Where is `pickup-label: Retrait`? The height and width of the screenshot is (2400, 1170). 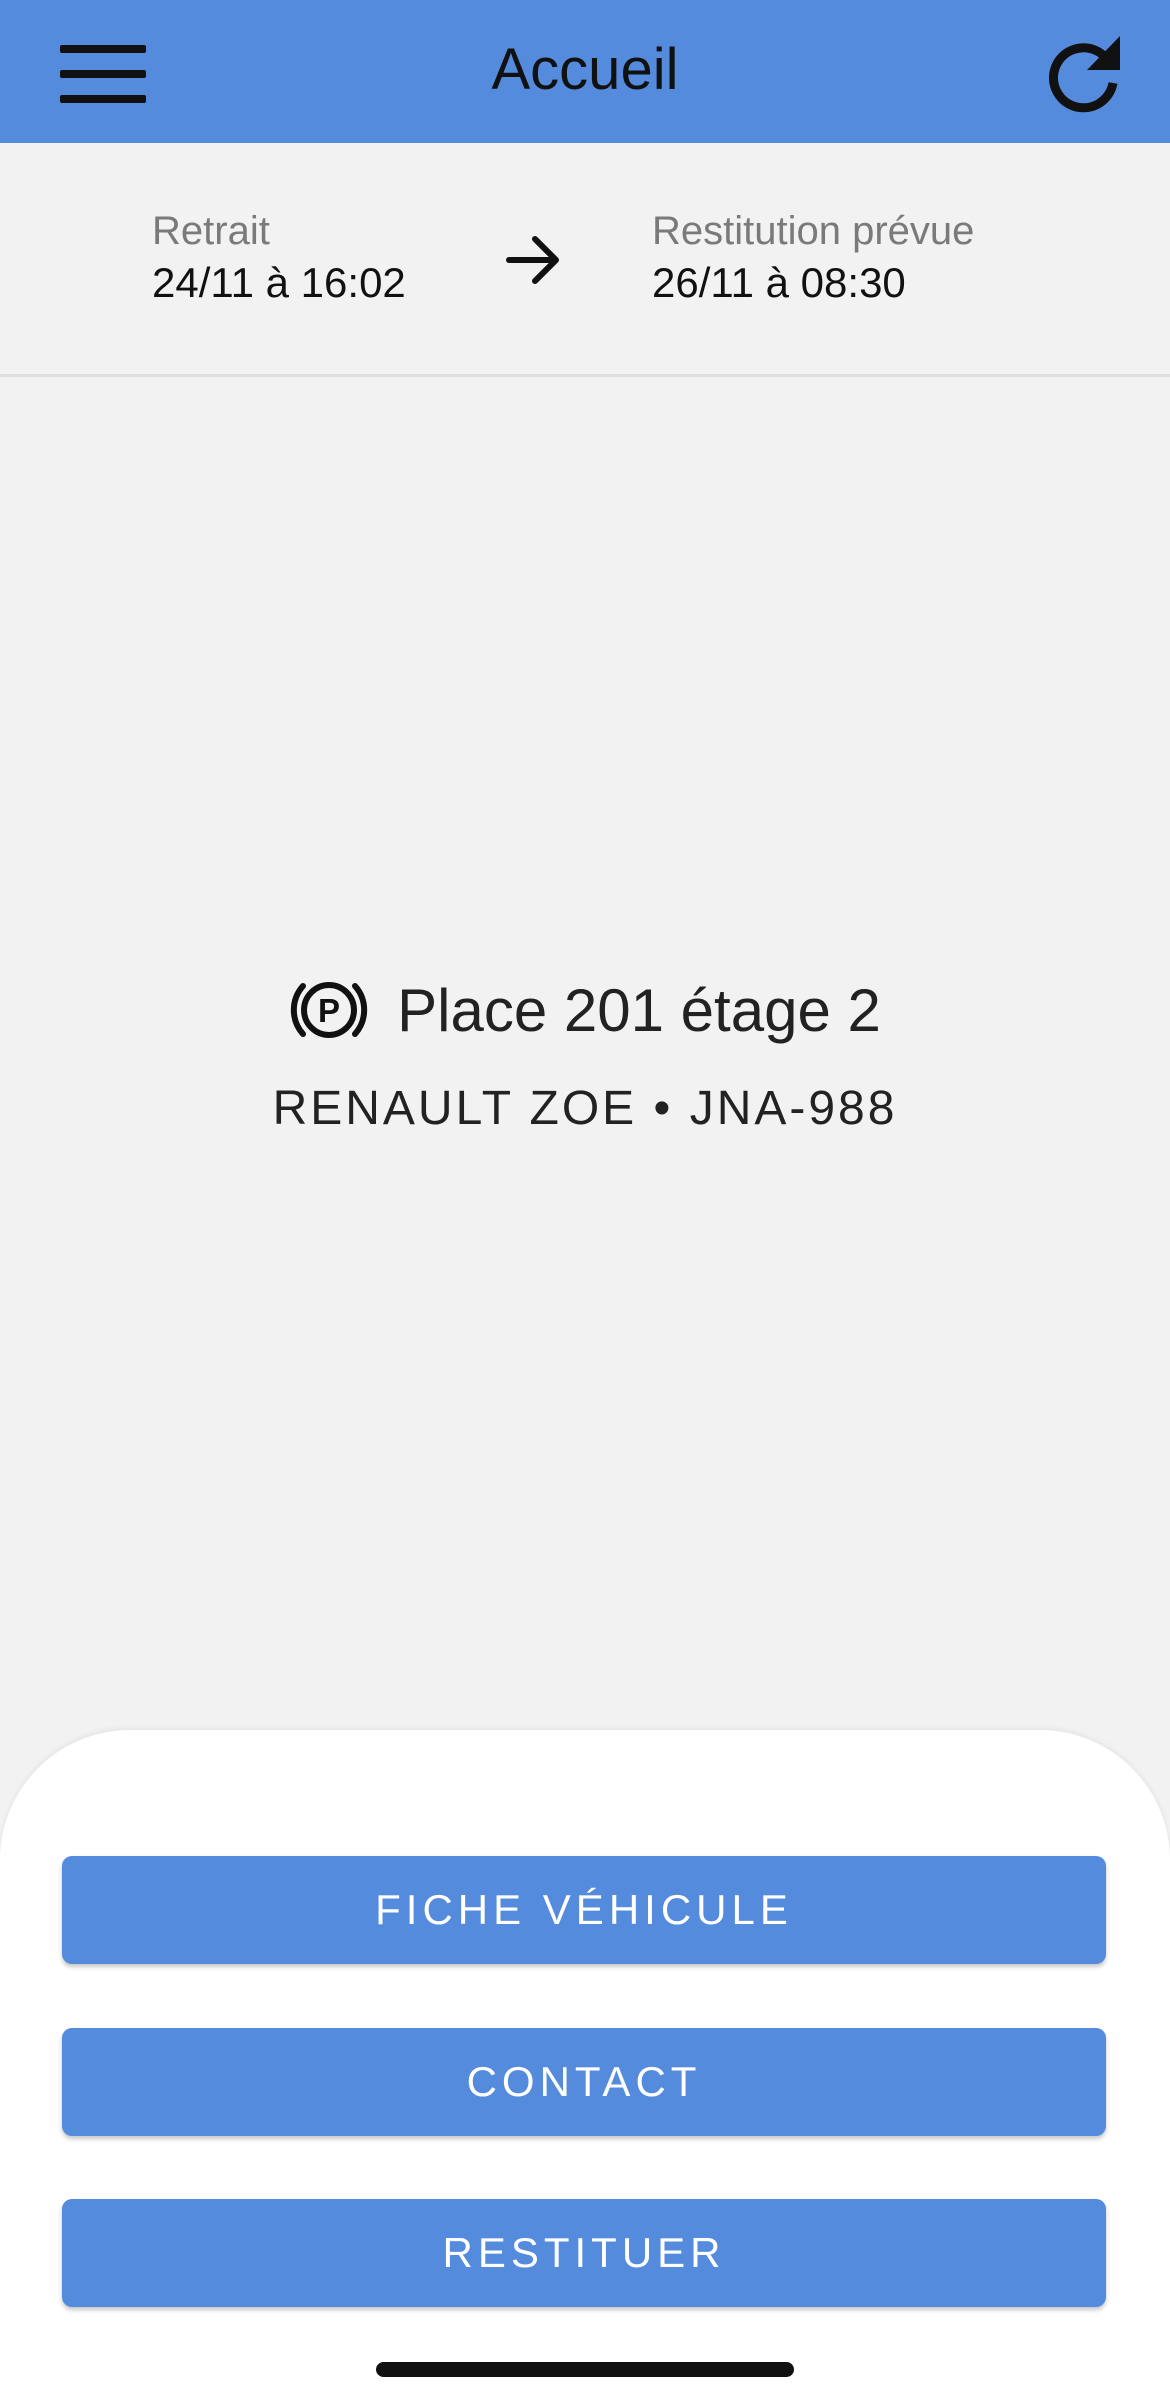 pickup-label: Retrait is located at coordinates (211, 231).